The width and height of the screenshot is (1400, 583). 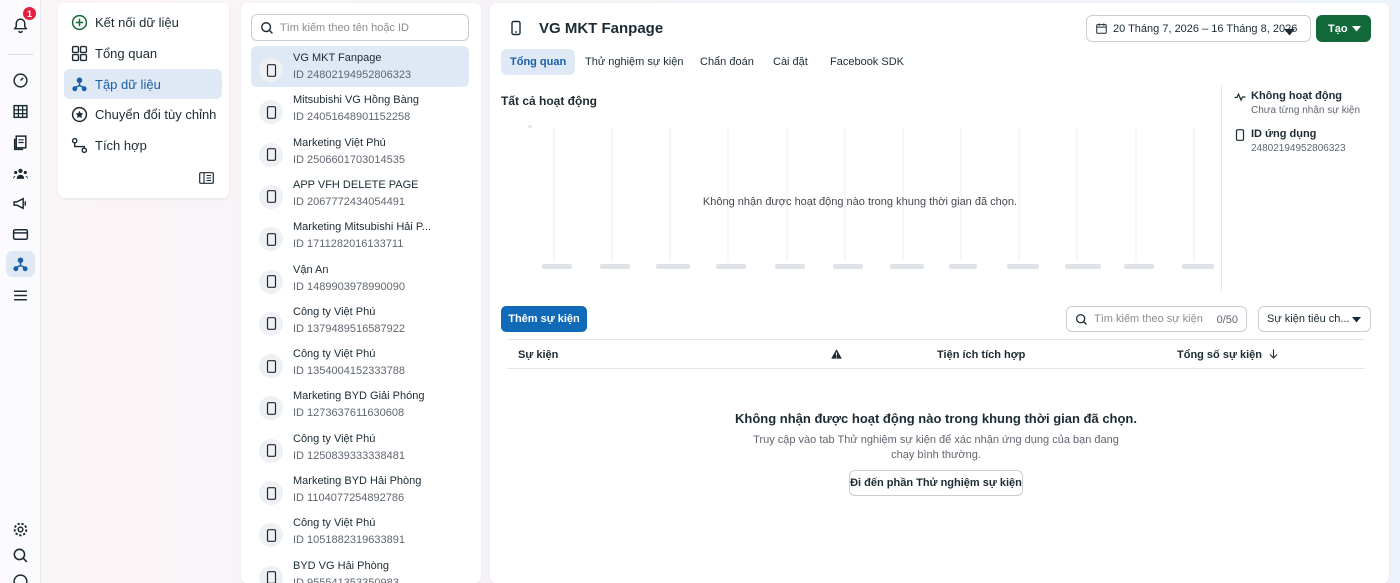 What do you see at coordinates (790, 62) in the screenshot?
I see `tab-settings: Cài đặt` at bounding box center [790, 62].